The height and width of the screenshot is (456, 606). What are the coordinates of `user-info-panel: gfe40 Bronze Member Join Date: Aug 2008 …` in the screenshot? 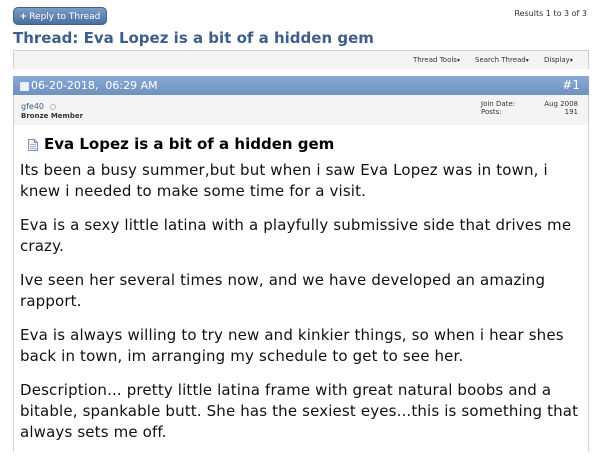 It's located at (301, 110).